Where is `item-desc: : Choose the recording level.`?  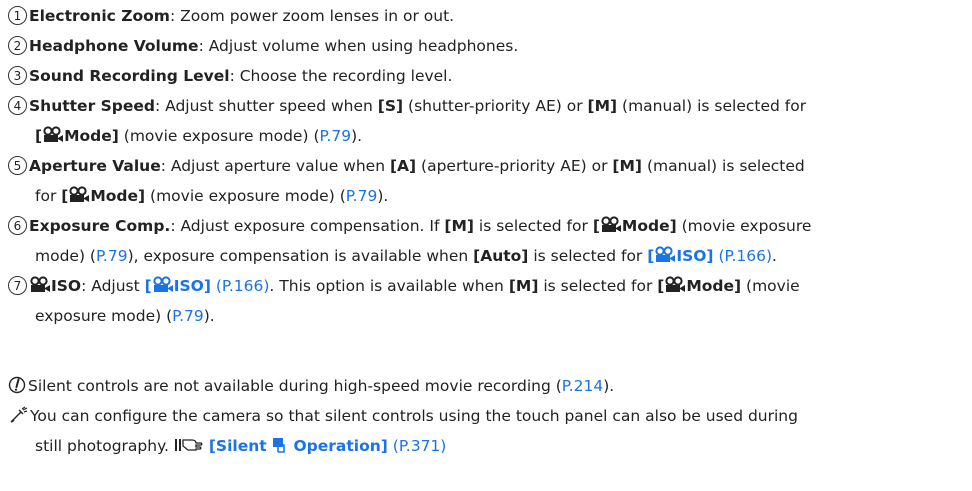
item-desc: : Choose the recording level. is located at coordinates (341, 76).